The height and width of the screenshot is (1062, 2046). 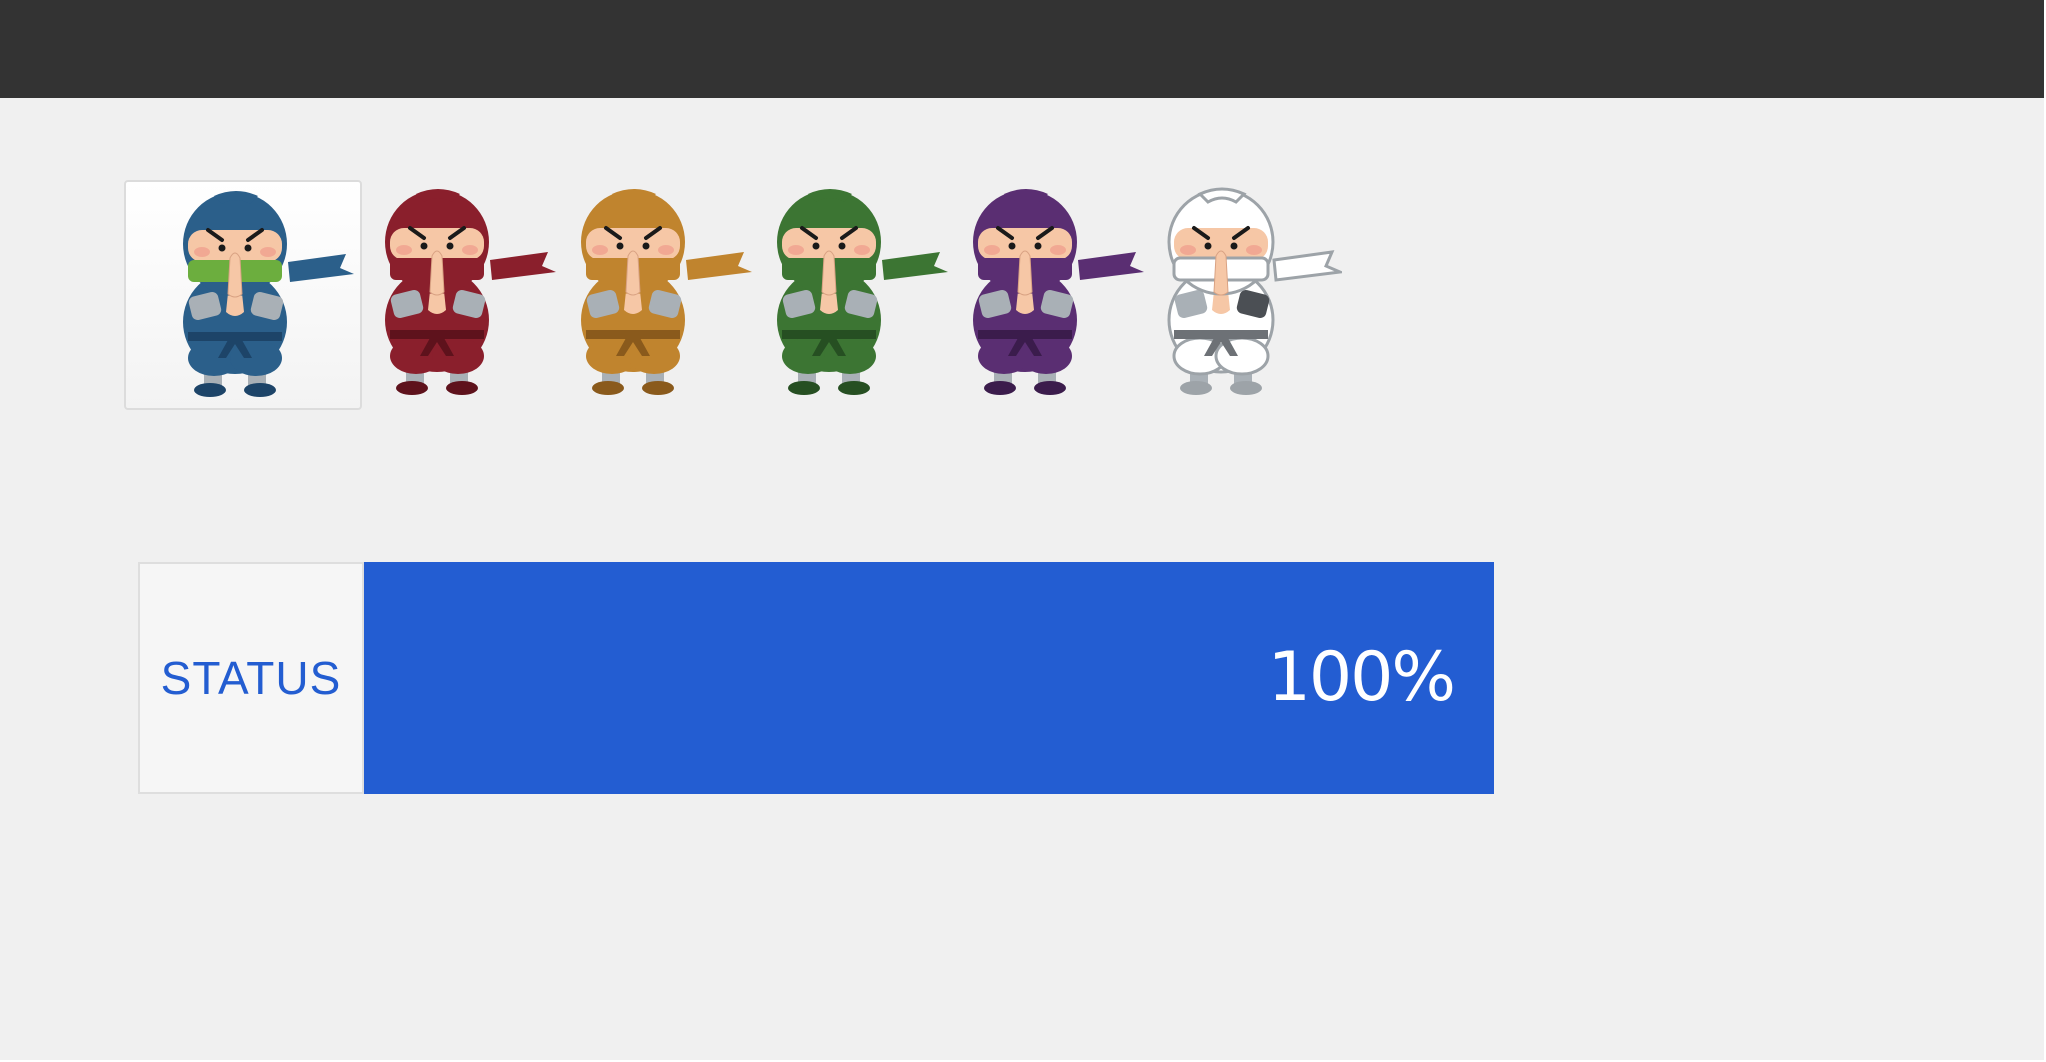 I want to click on status-panel: STATUS 100%, so click(x=816, y=678).